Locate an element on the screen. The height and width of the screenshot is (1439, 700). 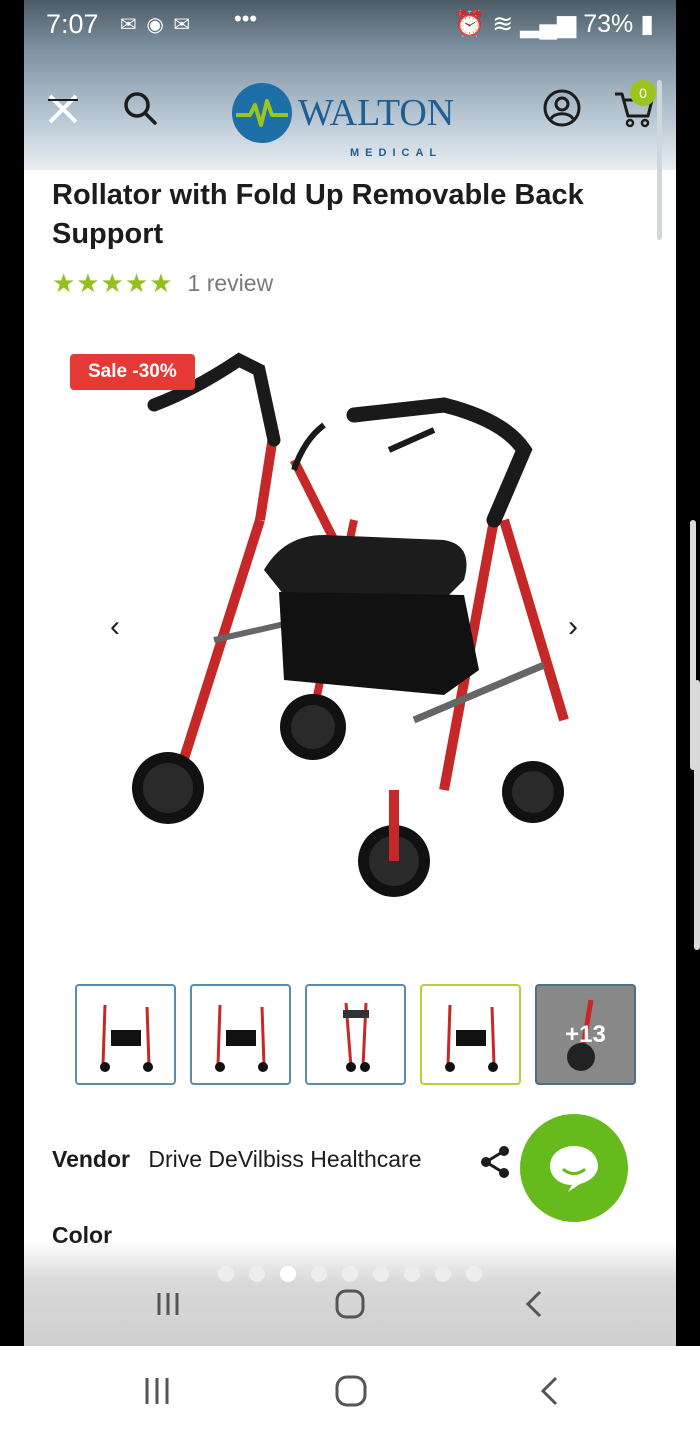
recent-apps-button is located at coordinates (168, 1304).